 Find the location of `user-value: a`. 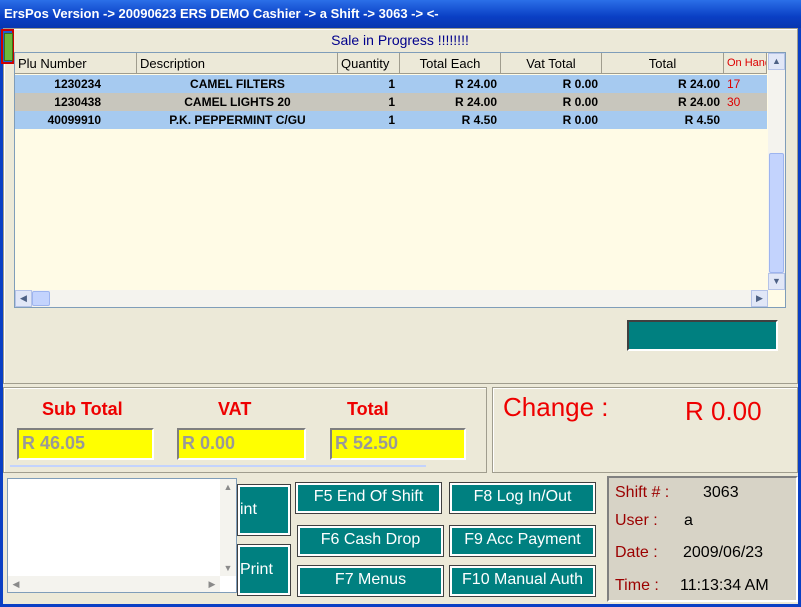

user-value: a is located at coordinates (688, 520).